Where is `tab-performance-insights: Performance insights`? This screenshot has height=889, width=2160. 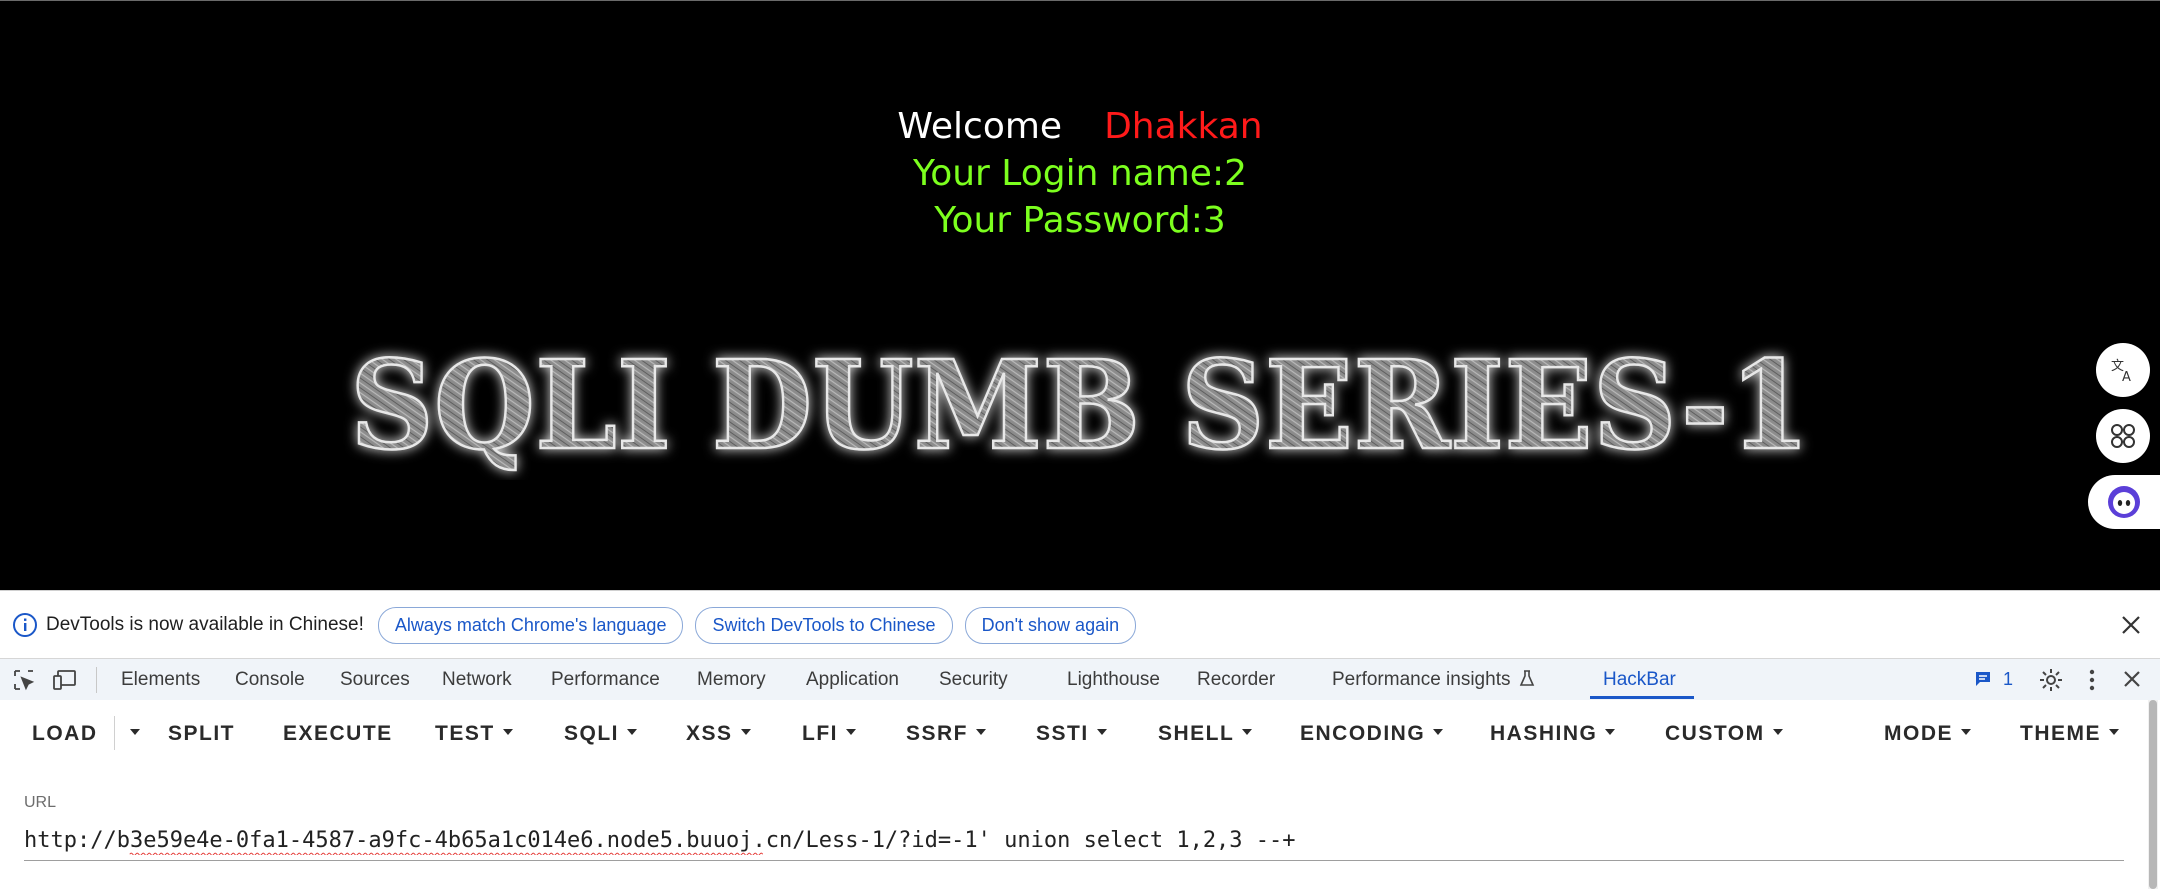
tab-performance-insights: Performance insights is located at coordinates (1434, 680).